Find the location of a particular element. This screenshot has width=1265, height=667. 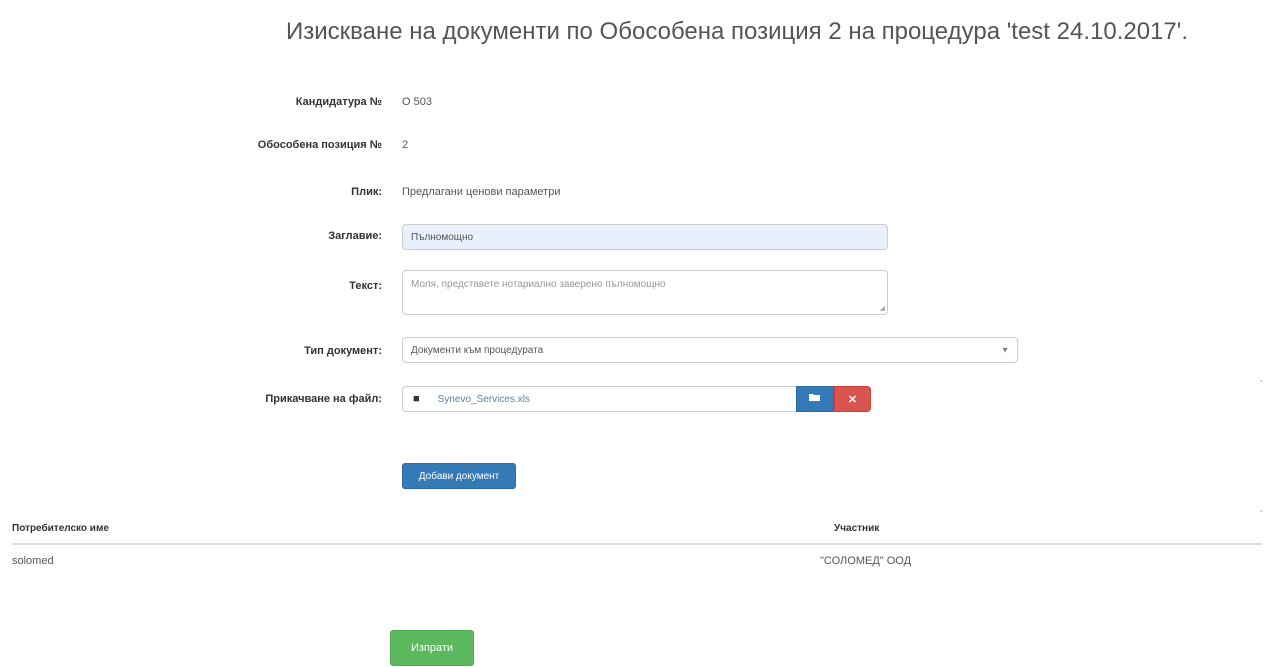

file-icon: ■ is located at coordinates (416, 399).